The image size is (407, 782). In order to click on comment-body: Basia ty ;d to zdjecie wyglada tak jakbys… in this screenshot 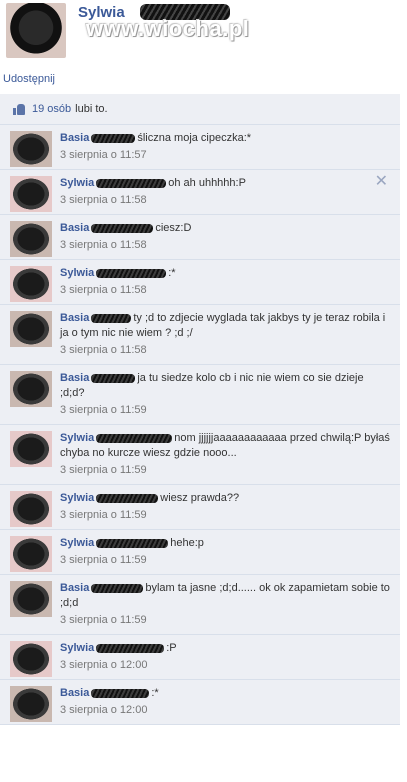, I will do `click(225, 326)`.